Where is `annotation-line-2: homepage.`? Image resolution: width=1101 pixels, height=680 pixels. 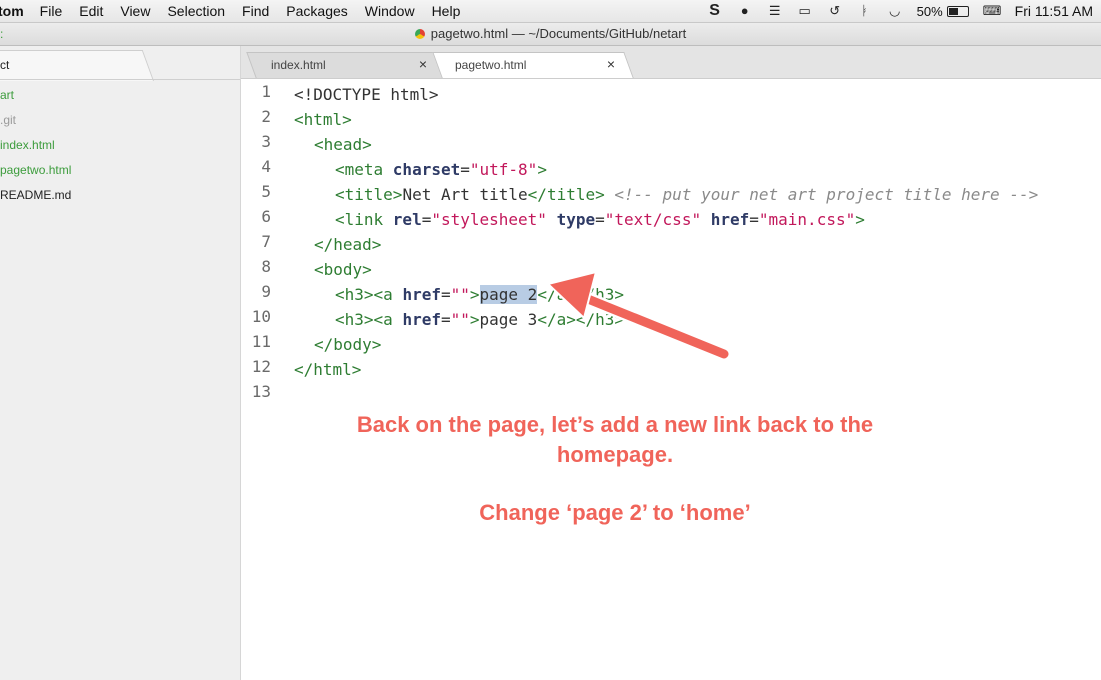
annotation-line-2: homepage. is located at coordinates (615, 454).